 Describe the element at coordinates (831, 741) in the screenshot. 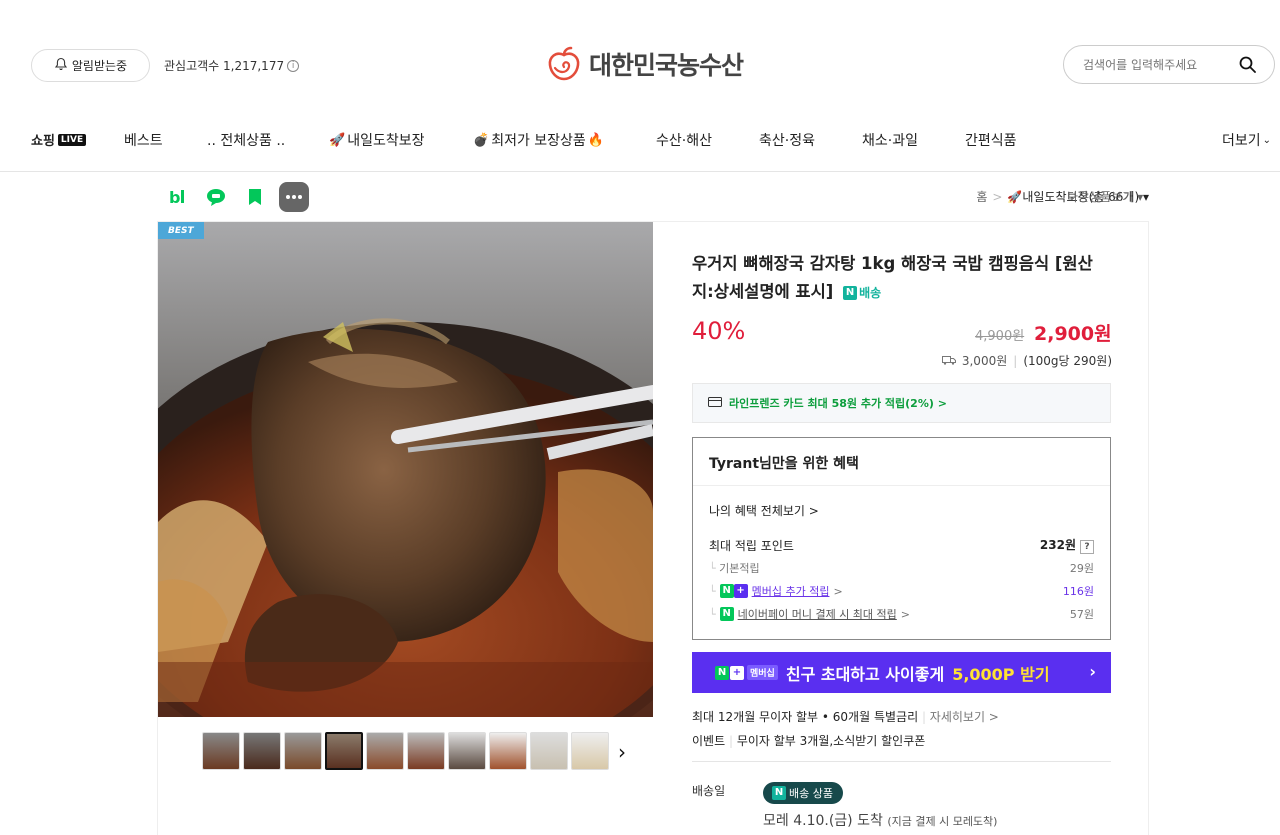

I see `event-text: 무이자 할부 3개월,소식받기 할인쿠폰` at that location.